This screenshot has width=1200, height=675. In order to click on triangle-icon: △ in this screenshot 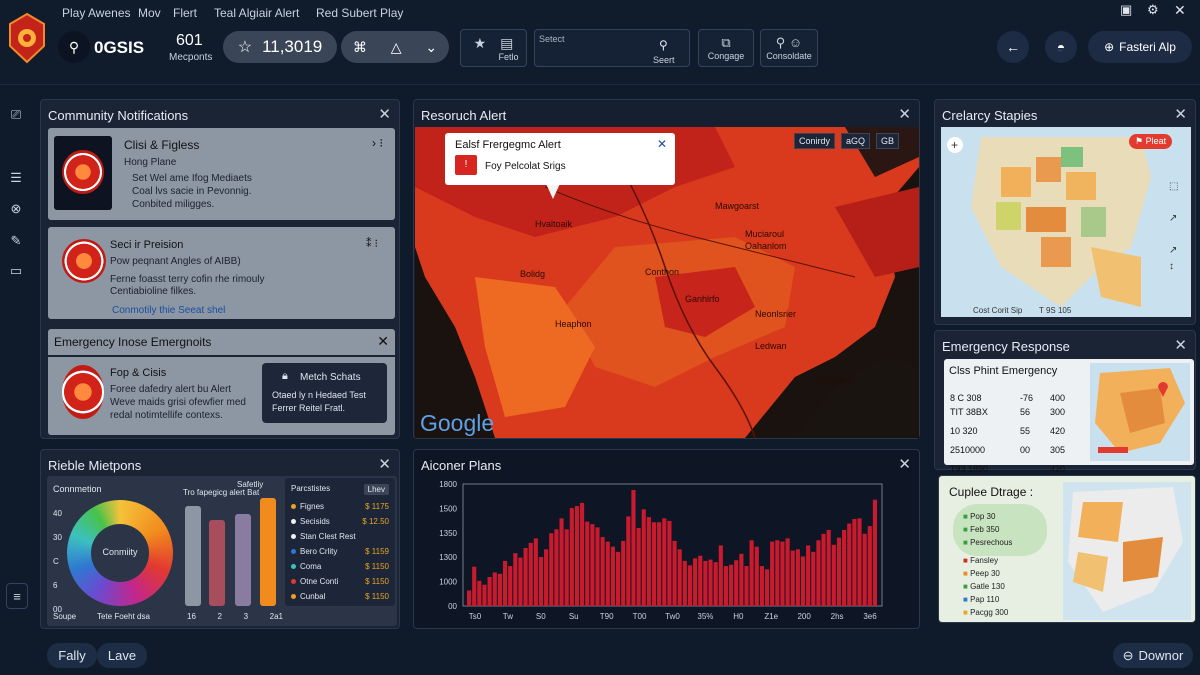, I will do `click(396, 47)`.